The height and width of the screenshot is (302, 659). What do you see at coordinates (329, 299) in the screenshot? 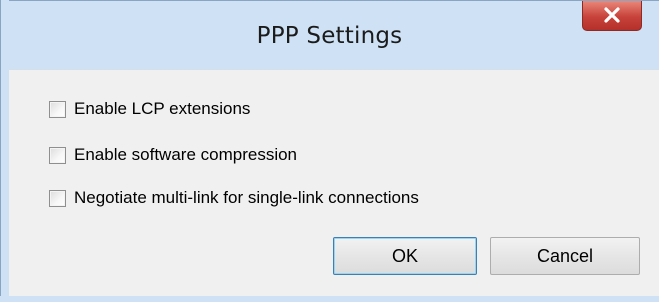
I see `window-frame-bottom` at bounding box center [329, 299].